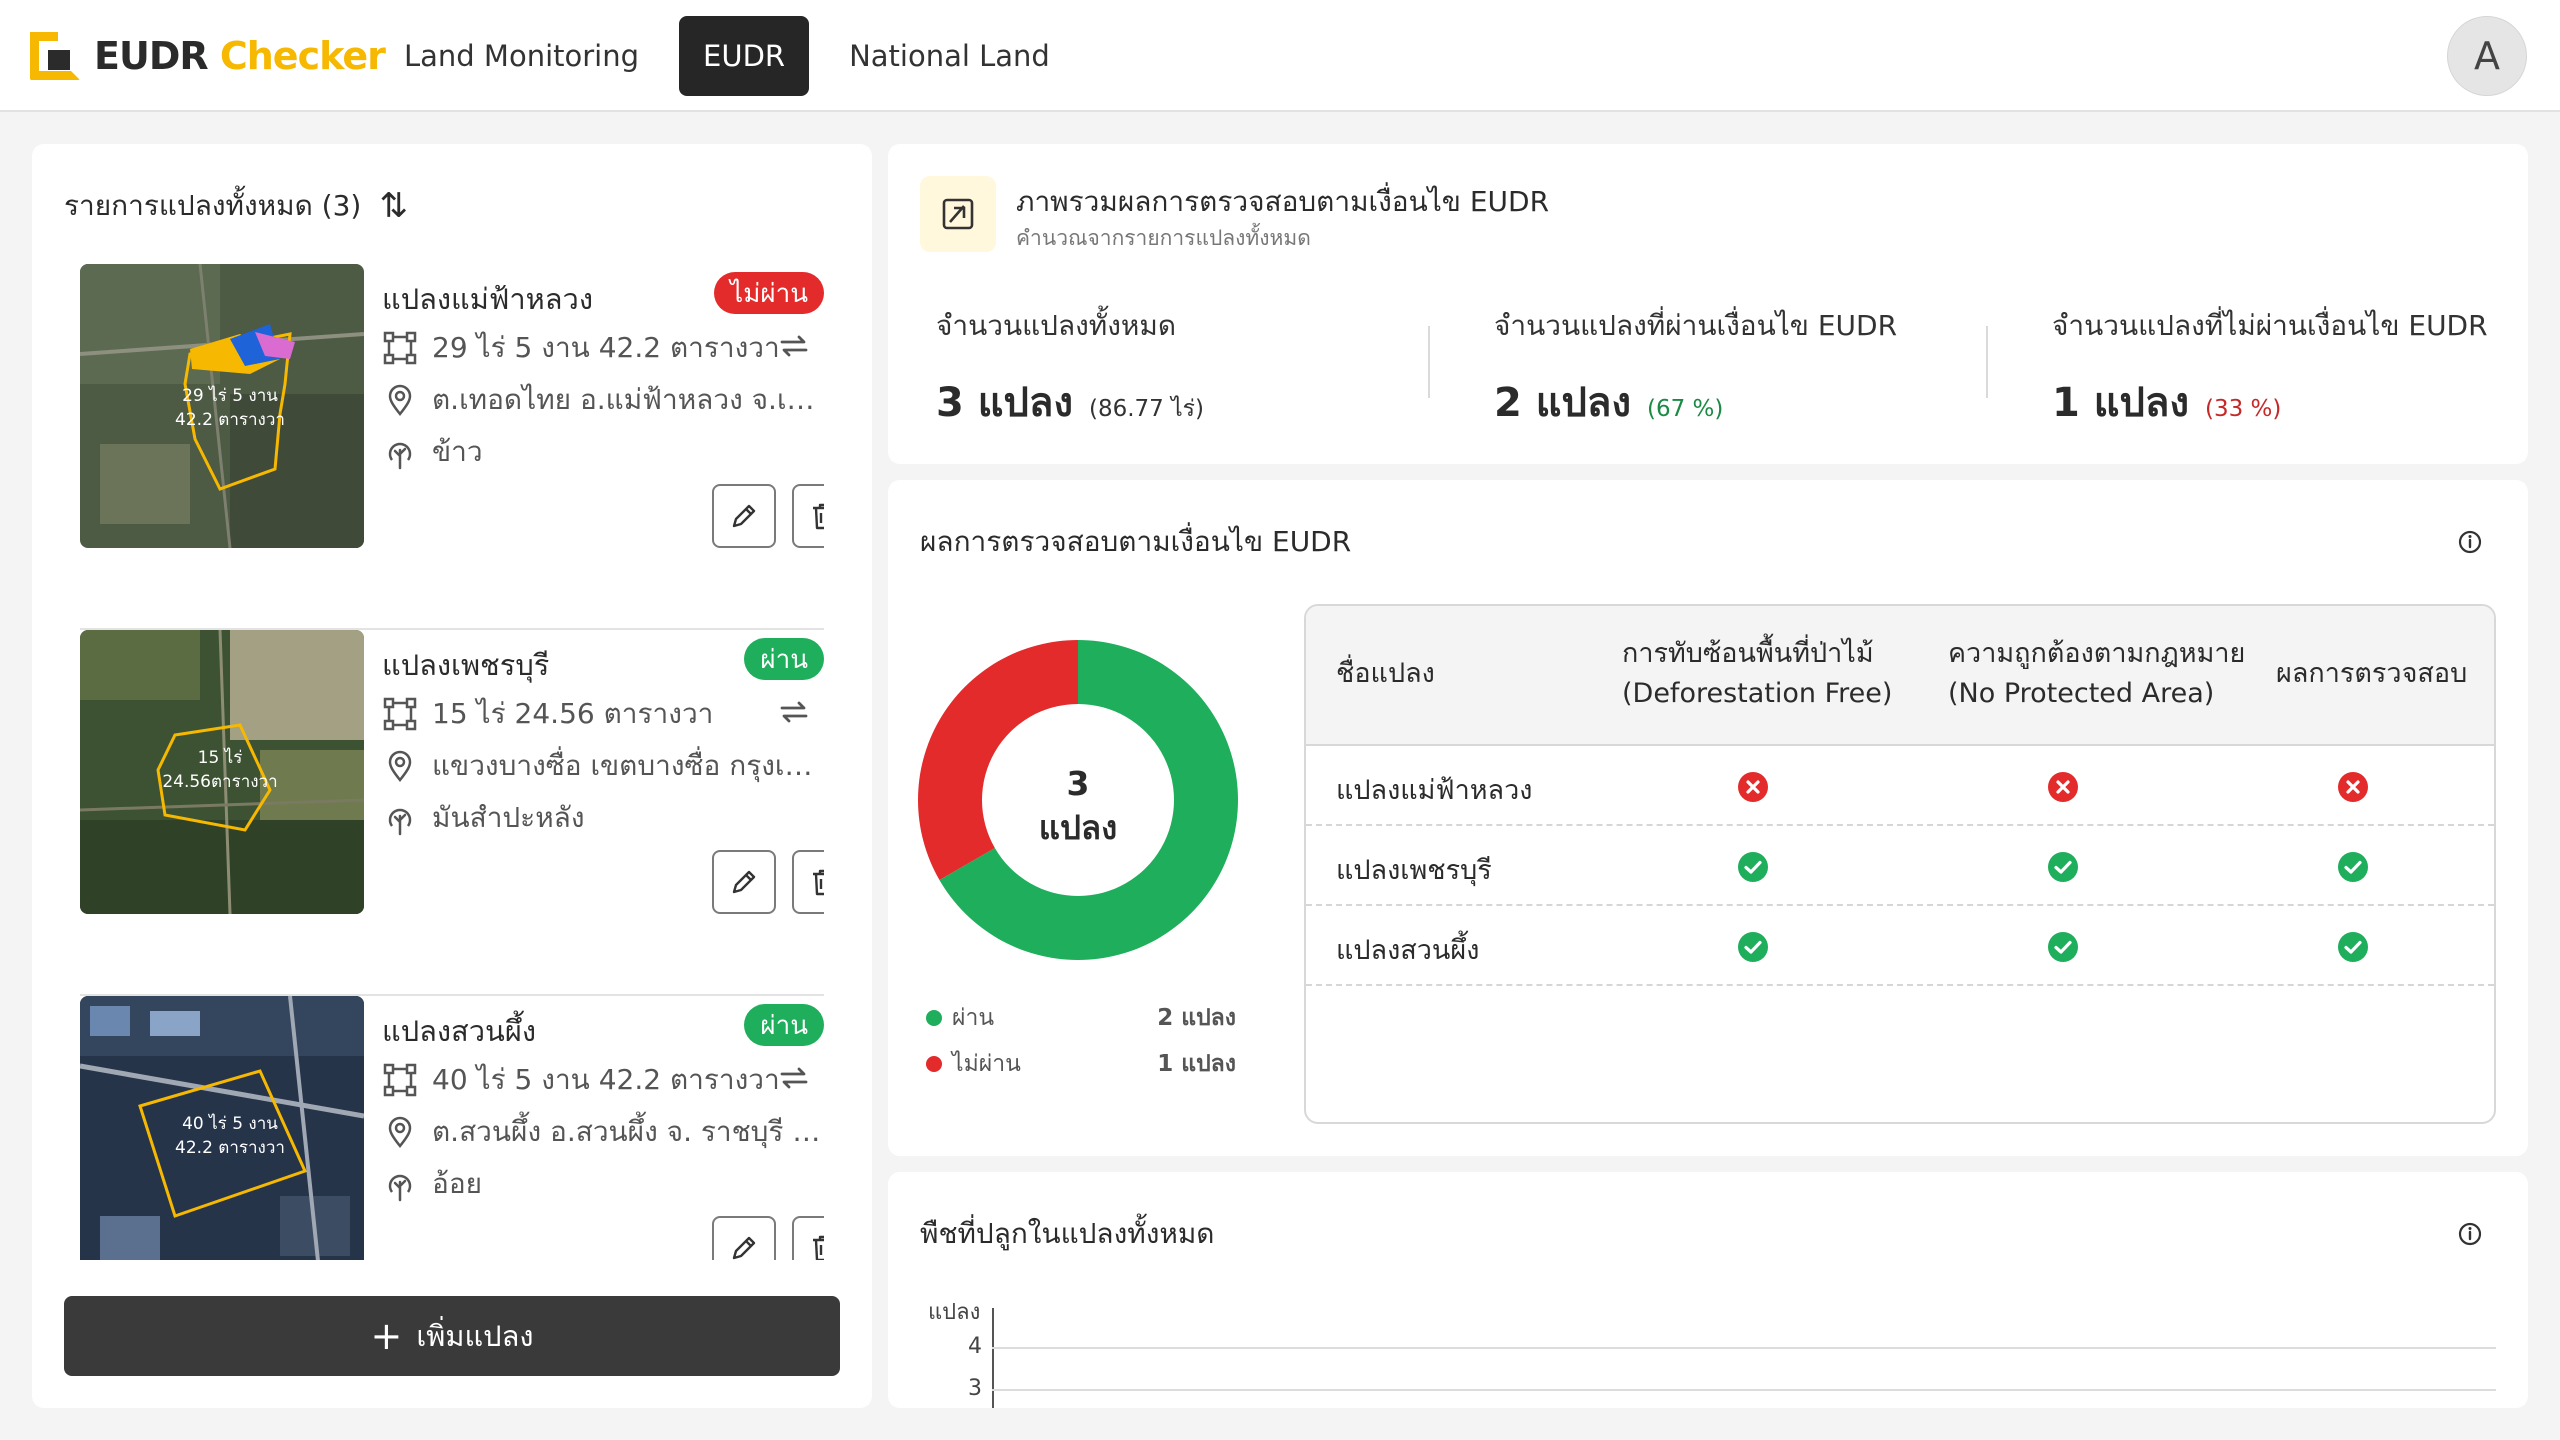 The width and height of the screenshot is (2560, 1440). What do you see at coordinates (975, 1346) in the screenshot?
I see `y-tick-label: 4` at bounding box center [975, 1346].